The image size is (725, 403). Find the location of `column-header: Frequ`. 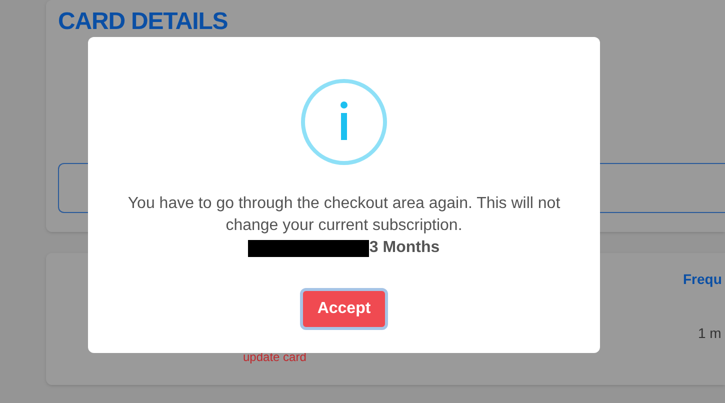

column-header: Frequ is located at coordinates (702, 279).